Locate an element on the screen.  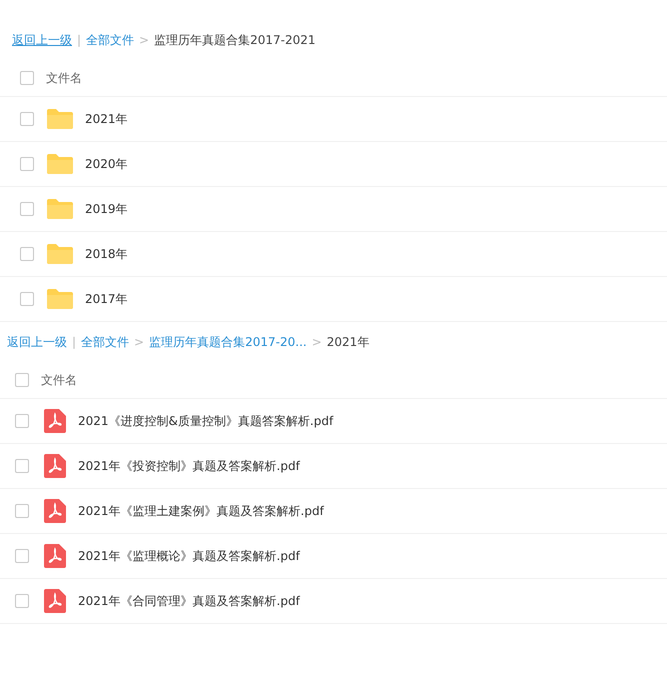
back-link: 返回上一级 is located at coordinates (42, 40).